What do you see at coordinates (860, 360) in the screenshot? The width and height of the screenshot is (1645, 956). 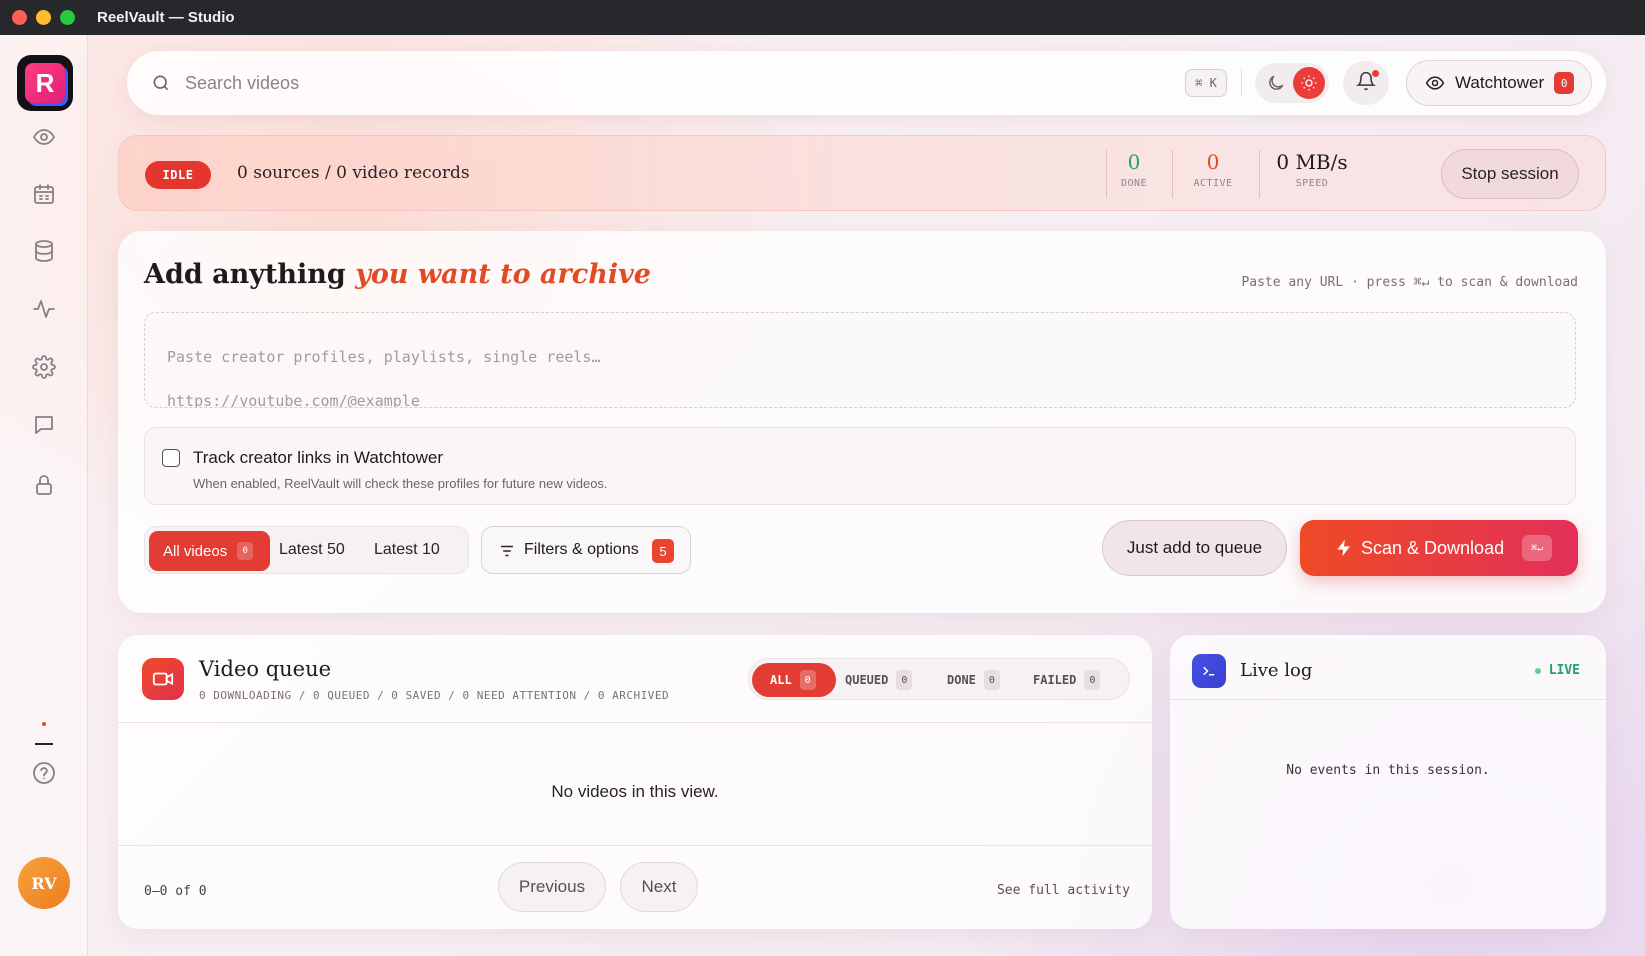 I see `url-input` at bounding box center [860, 360].